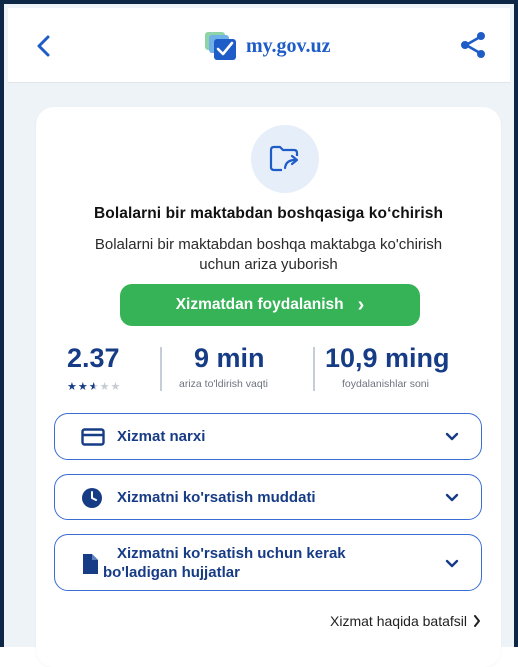  I want to click on gov-logo-icon, so click(220, 46).